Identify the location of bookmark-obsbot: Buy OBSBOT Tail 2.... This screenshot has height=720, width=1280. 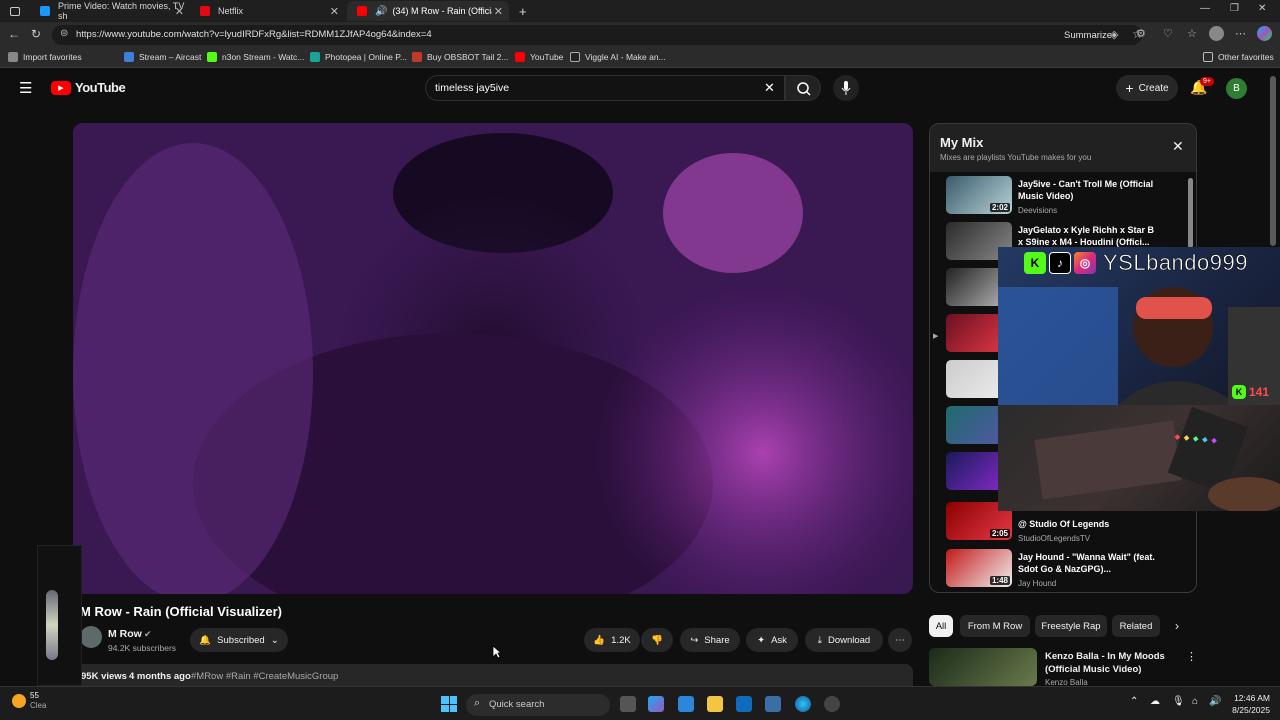
(460, 57).